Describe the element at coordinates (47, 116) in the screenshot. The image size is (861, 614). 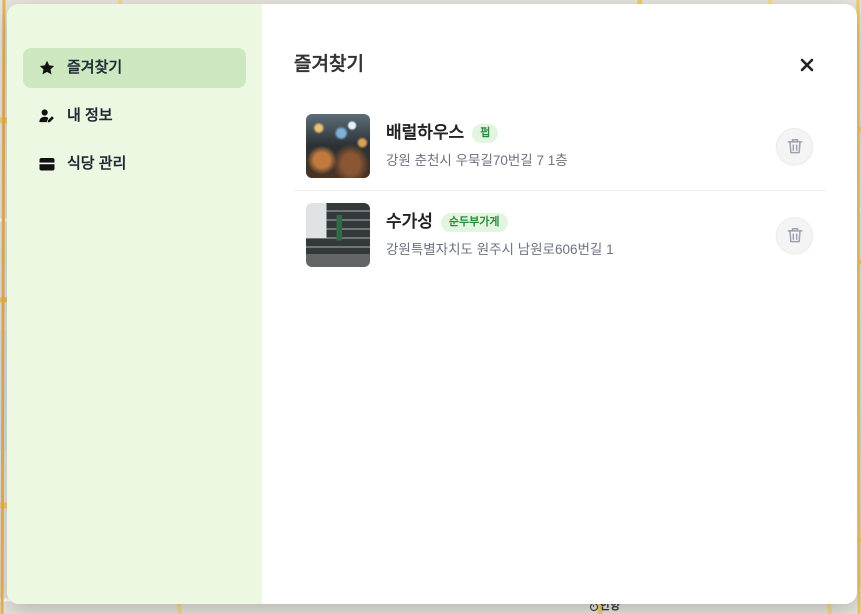
I see `user-pen-icon` at that location.